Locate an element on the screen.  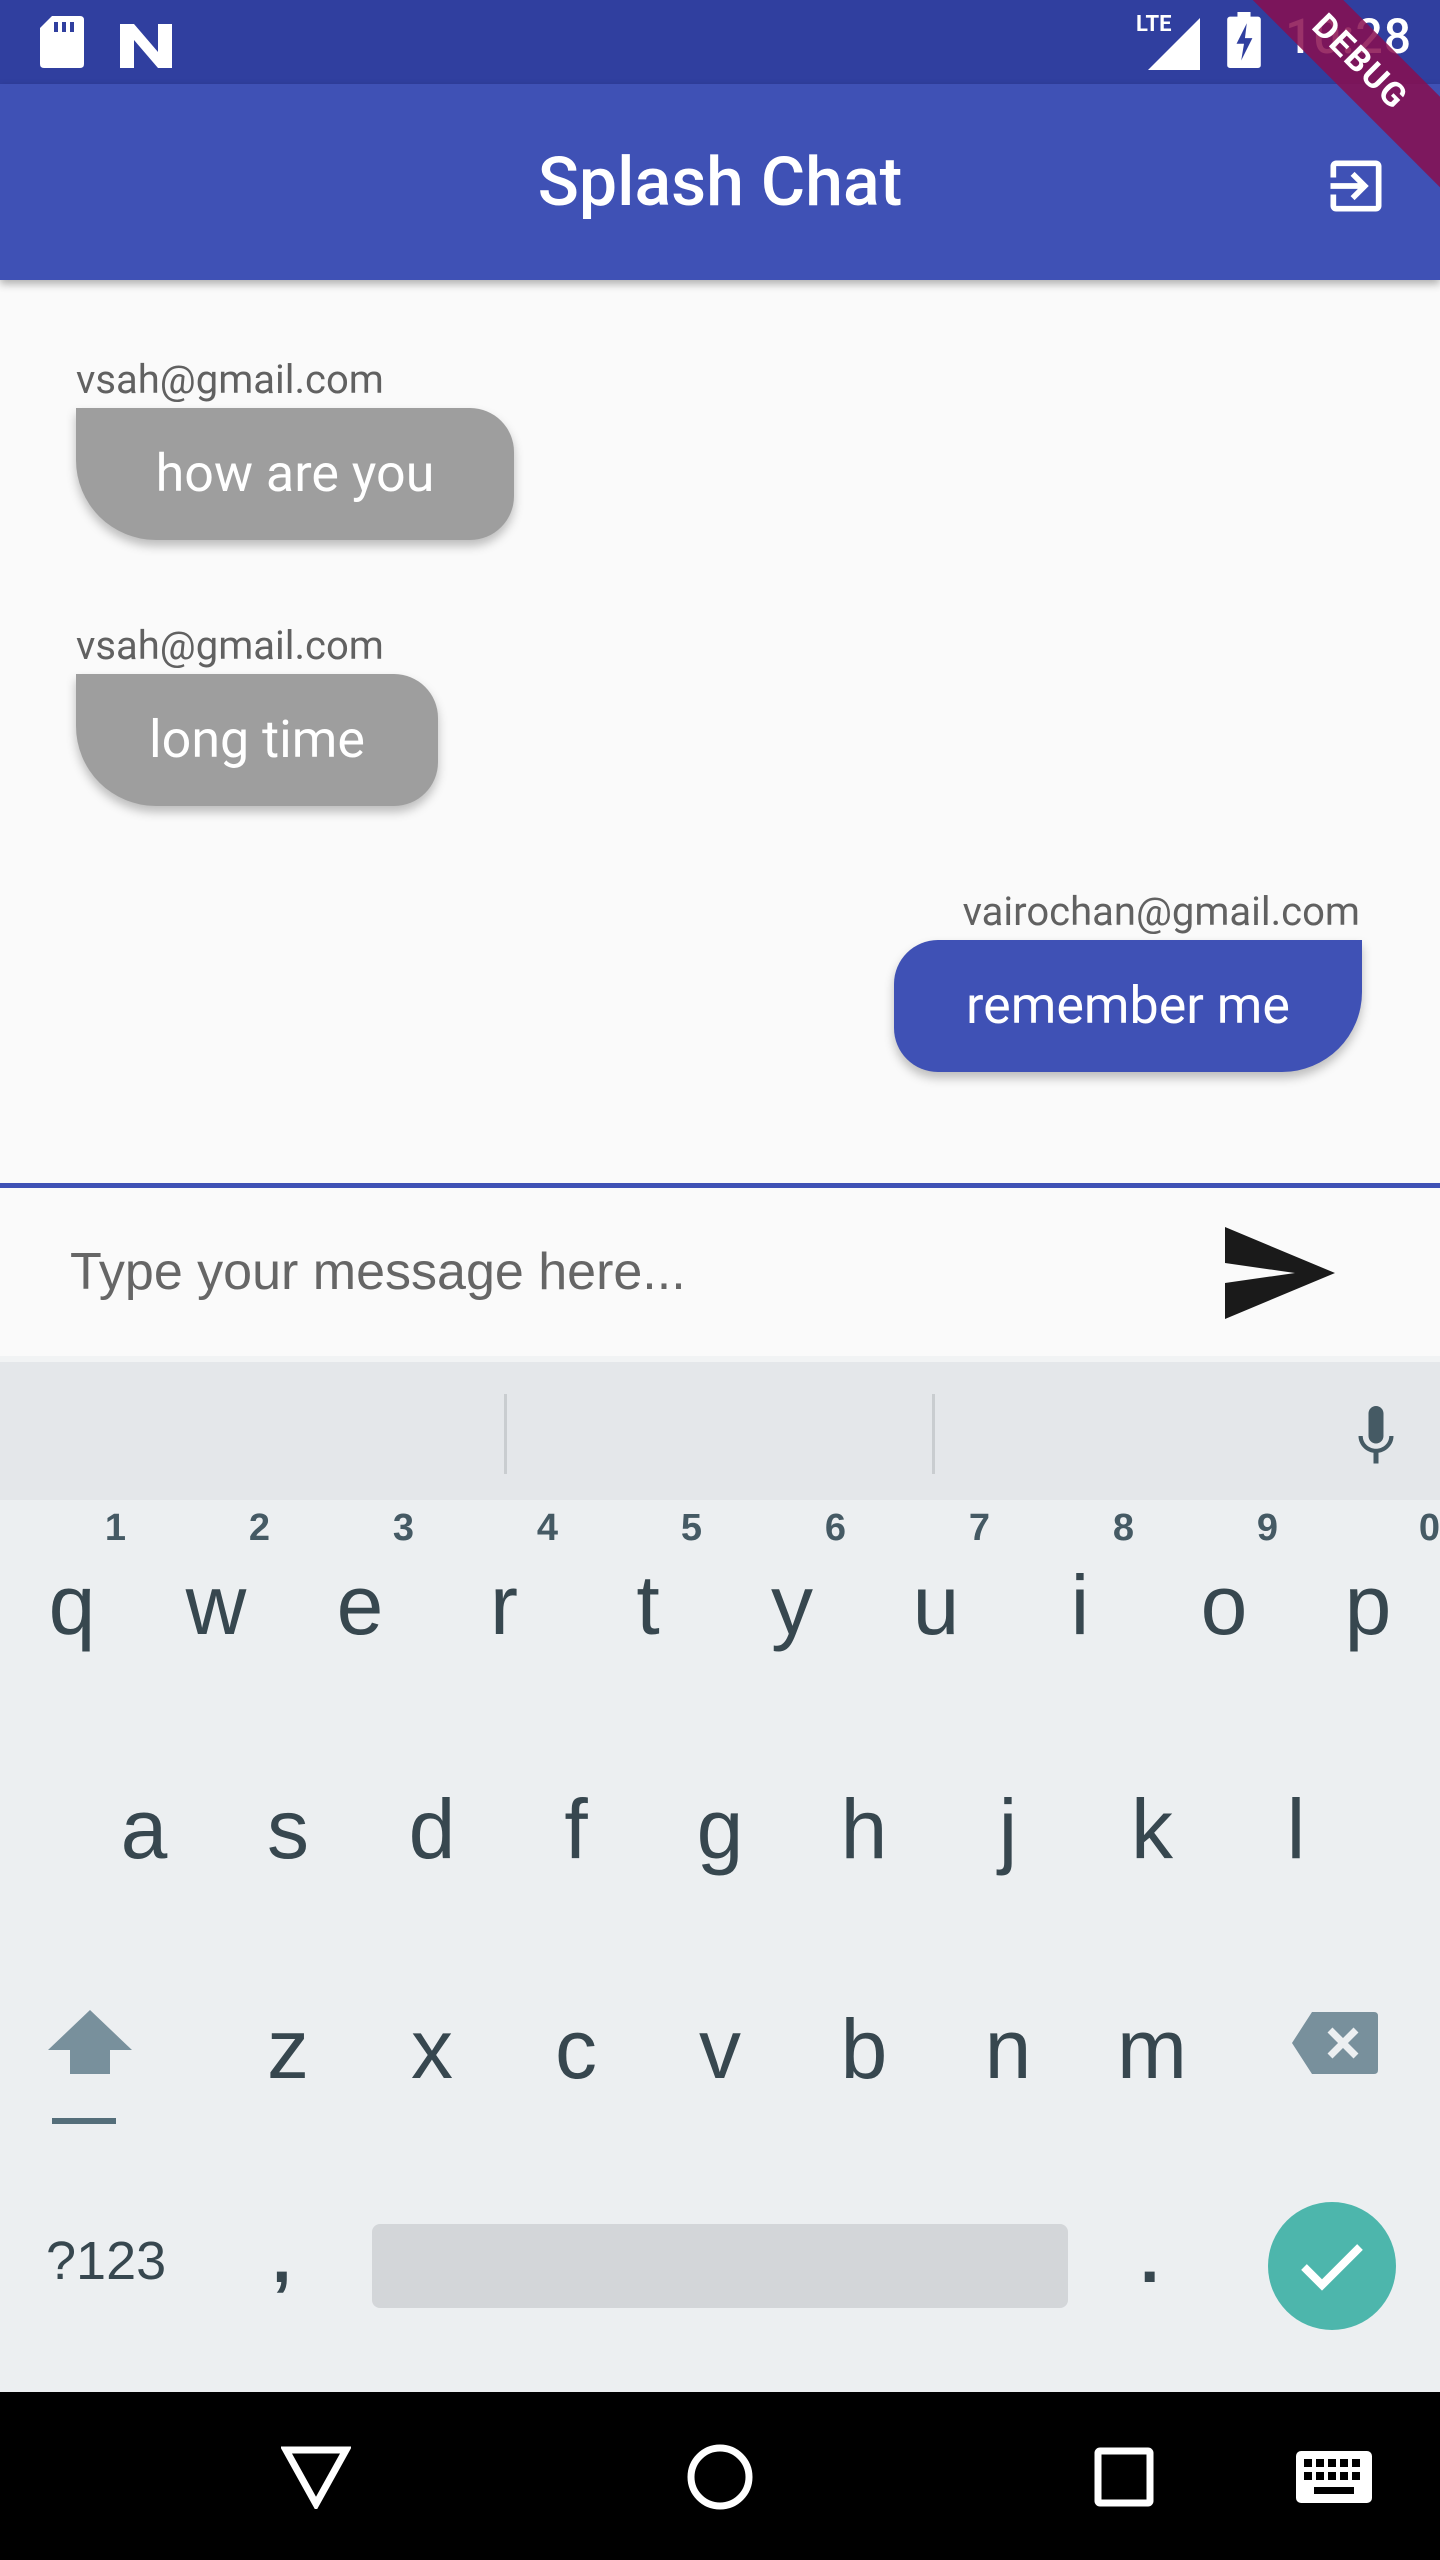
back-button is located at coordinates (316, 2477).